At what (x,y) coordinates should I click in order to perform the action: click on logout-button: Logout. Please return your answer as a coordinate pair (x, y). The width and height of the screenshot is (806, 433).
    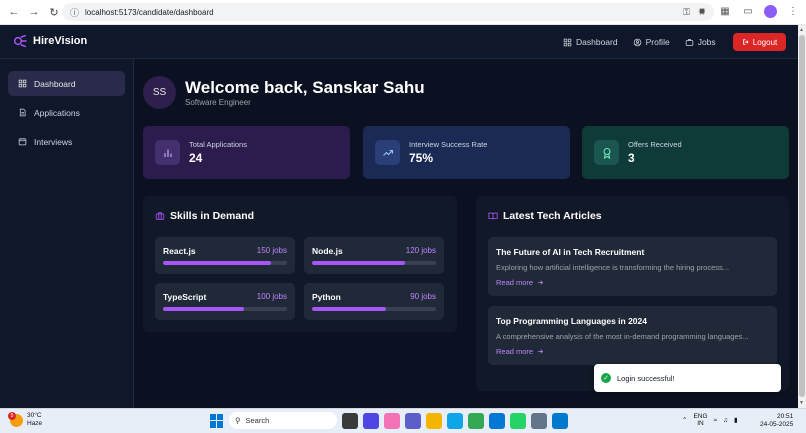
    Looking at the image, I should click on (759, 42).